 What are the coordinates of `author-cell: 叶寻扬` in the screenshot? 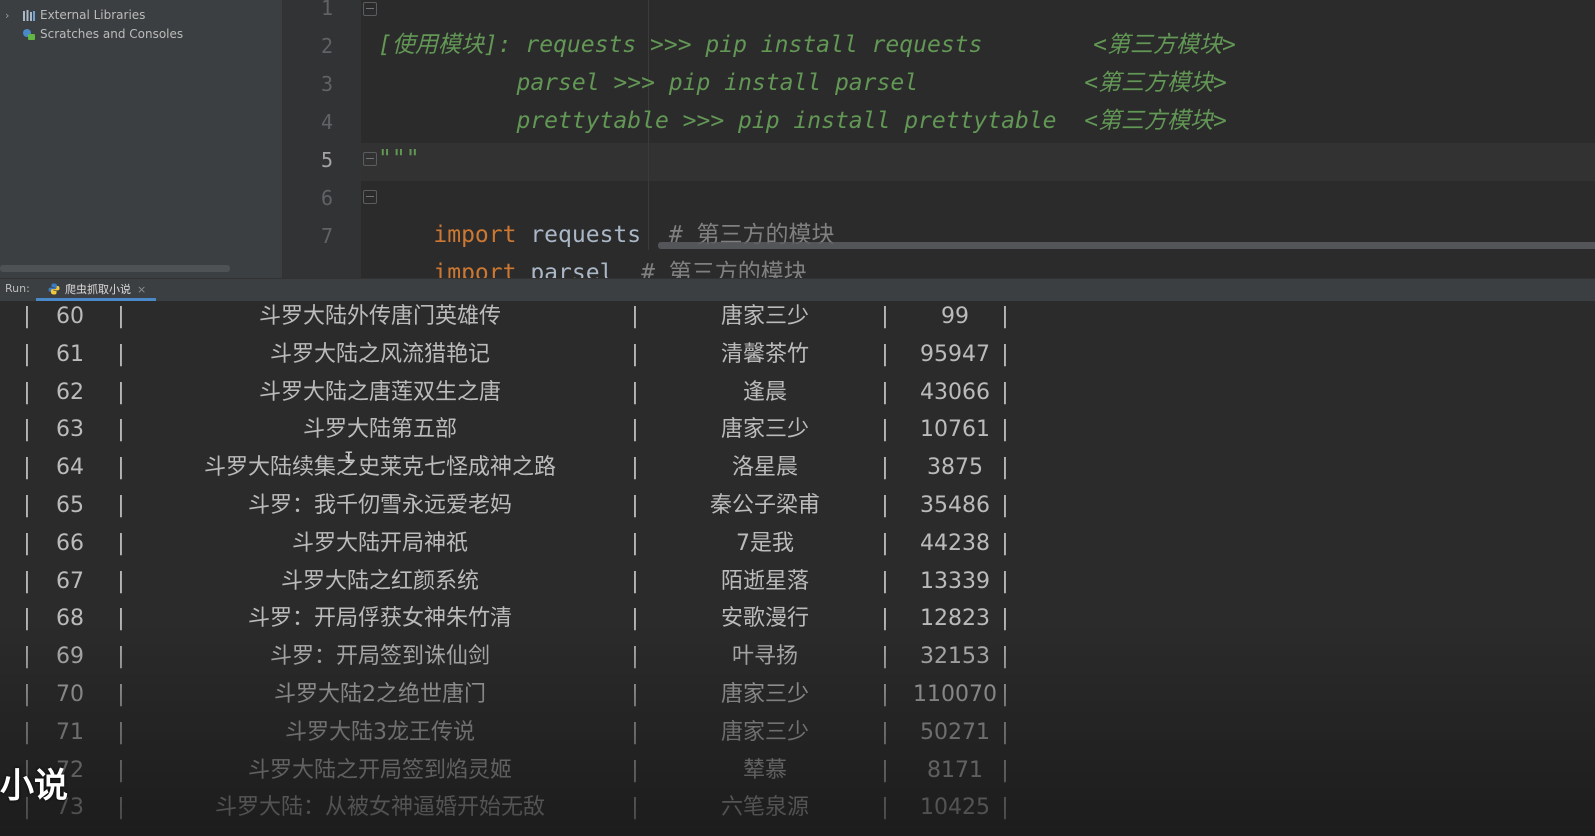 It's located at (764, 657).